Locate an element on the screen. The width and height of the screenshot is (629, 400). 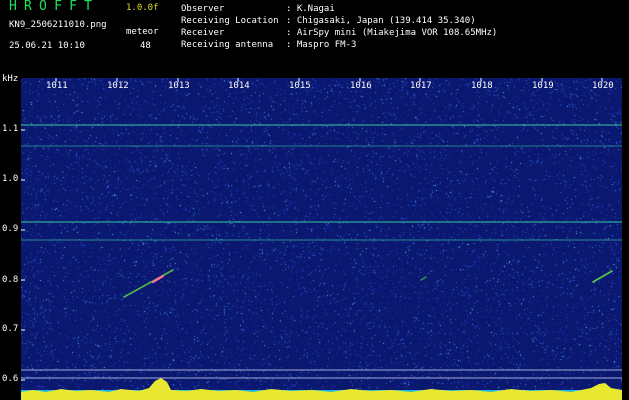
y-tick-label: 0.7 is located at coordinates (10, 329).